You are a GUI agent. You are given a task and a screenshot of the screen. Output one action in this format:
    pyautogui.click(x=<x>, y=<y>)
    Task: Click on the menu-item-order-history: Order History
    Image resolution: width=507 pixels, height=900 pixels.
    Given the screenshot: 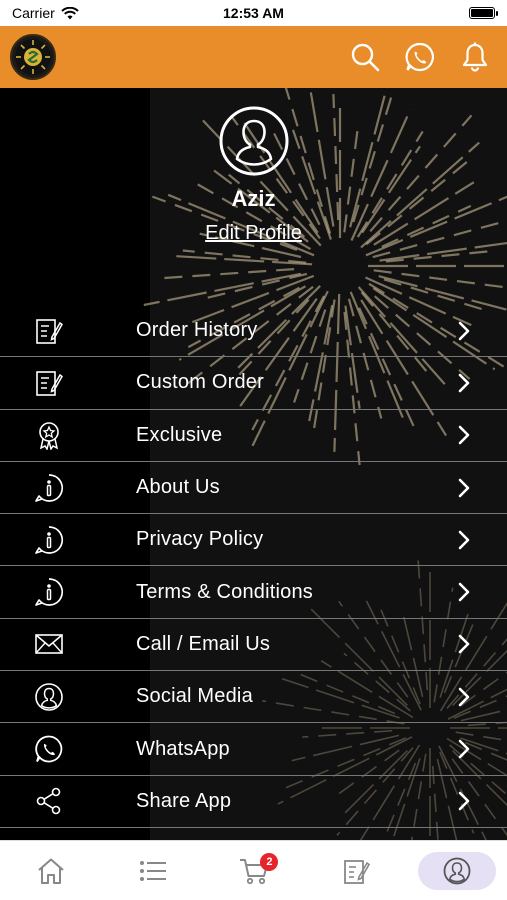 What is the action you would take?
    pyautogui.click(x=253, y=331)
    